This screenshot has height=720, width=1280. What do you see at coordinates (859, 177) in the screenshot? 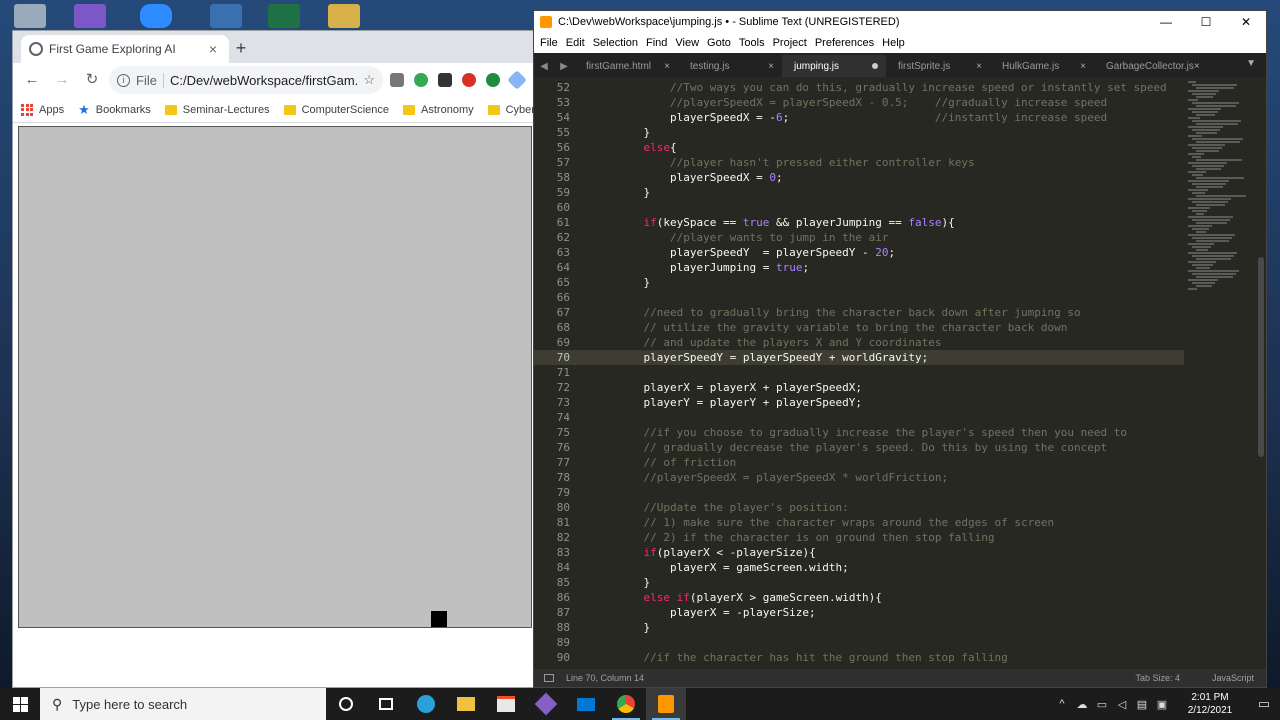
I see `code-line: 58 playerSpeedX = 0;` at bounding box center [859, 177].